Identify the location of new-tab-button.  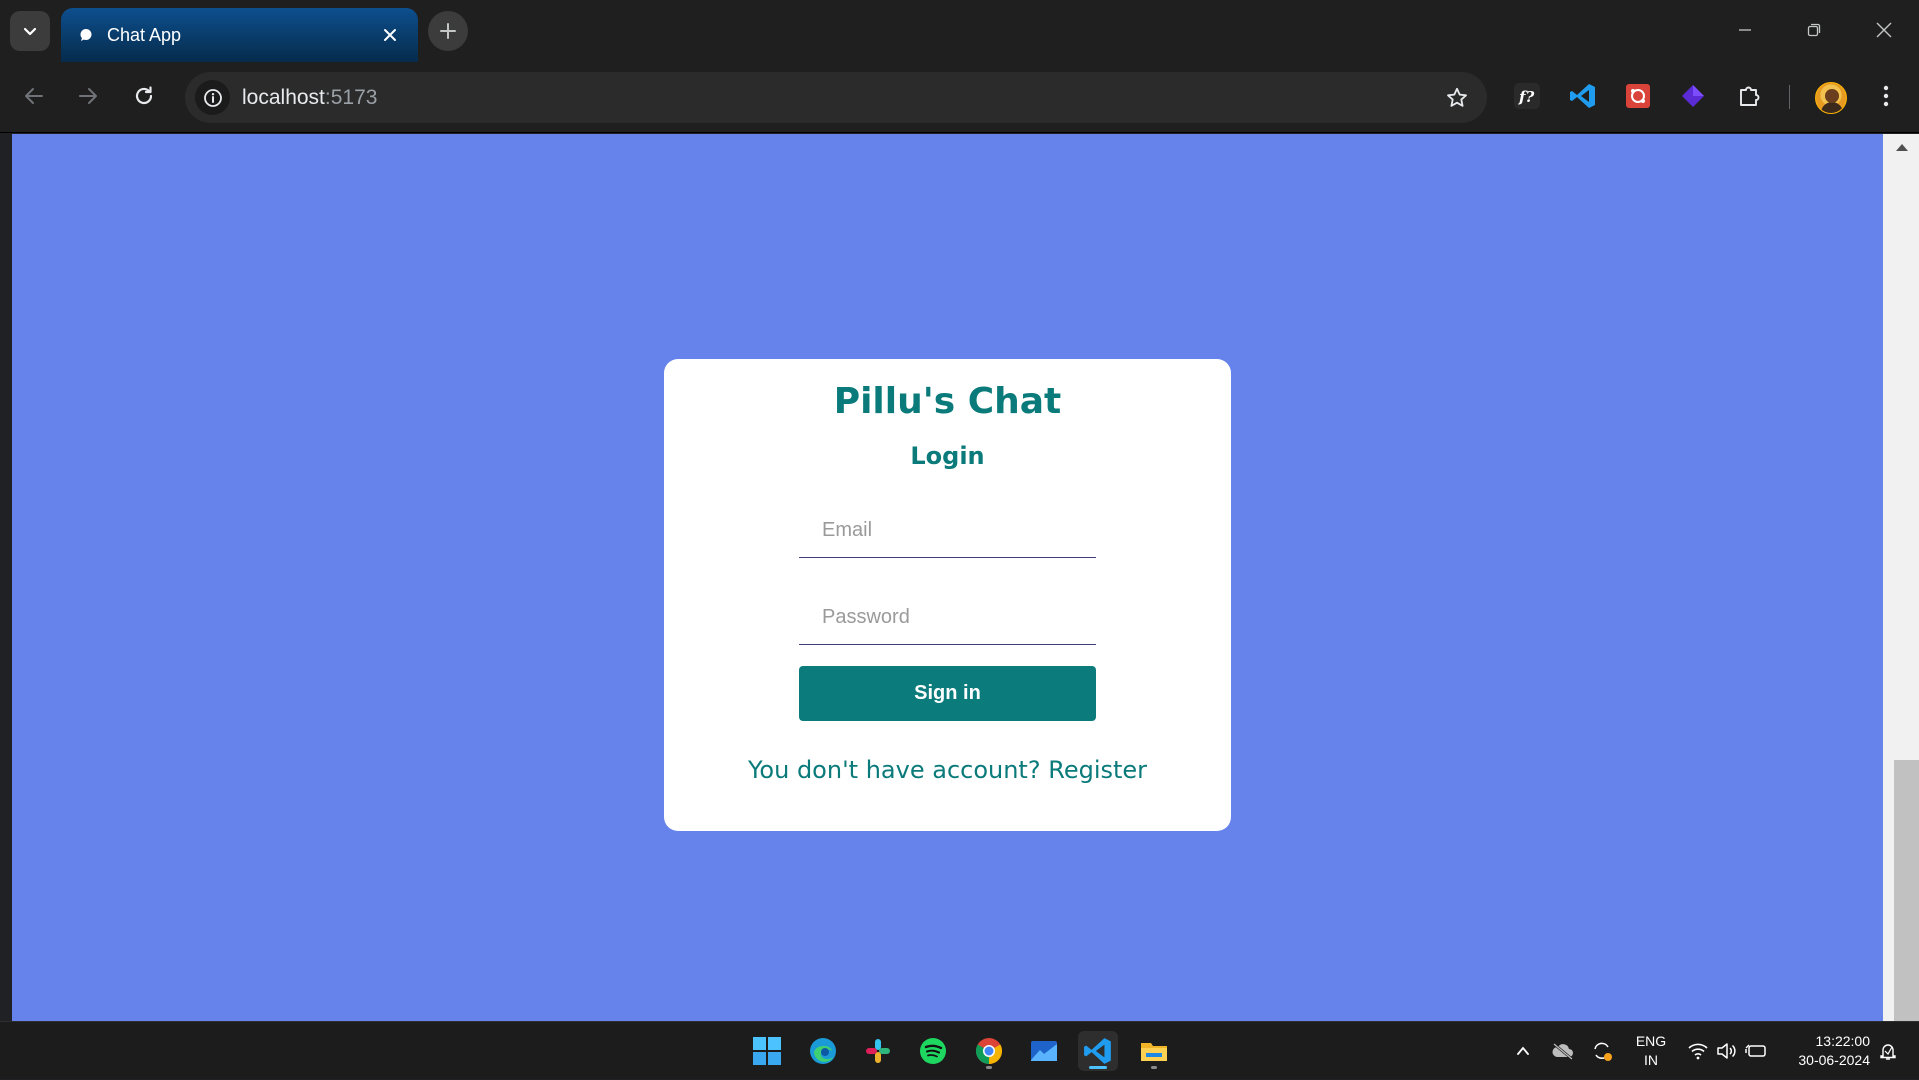
(448, 31).